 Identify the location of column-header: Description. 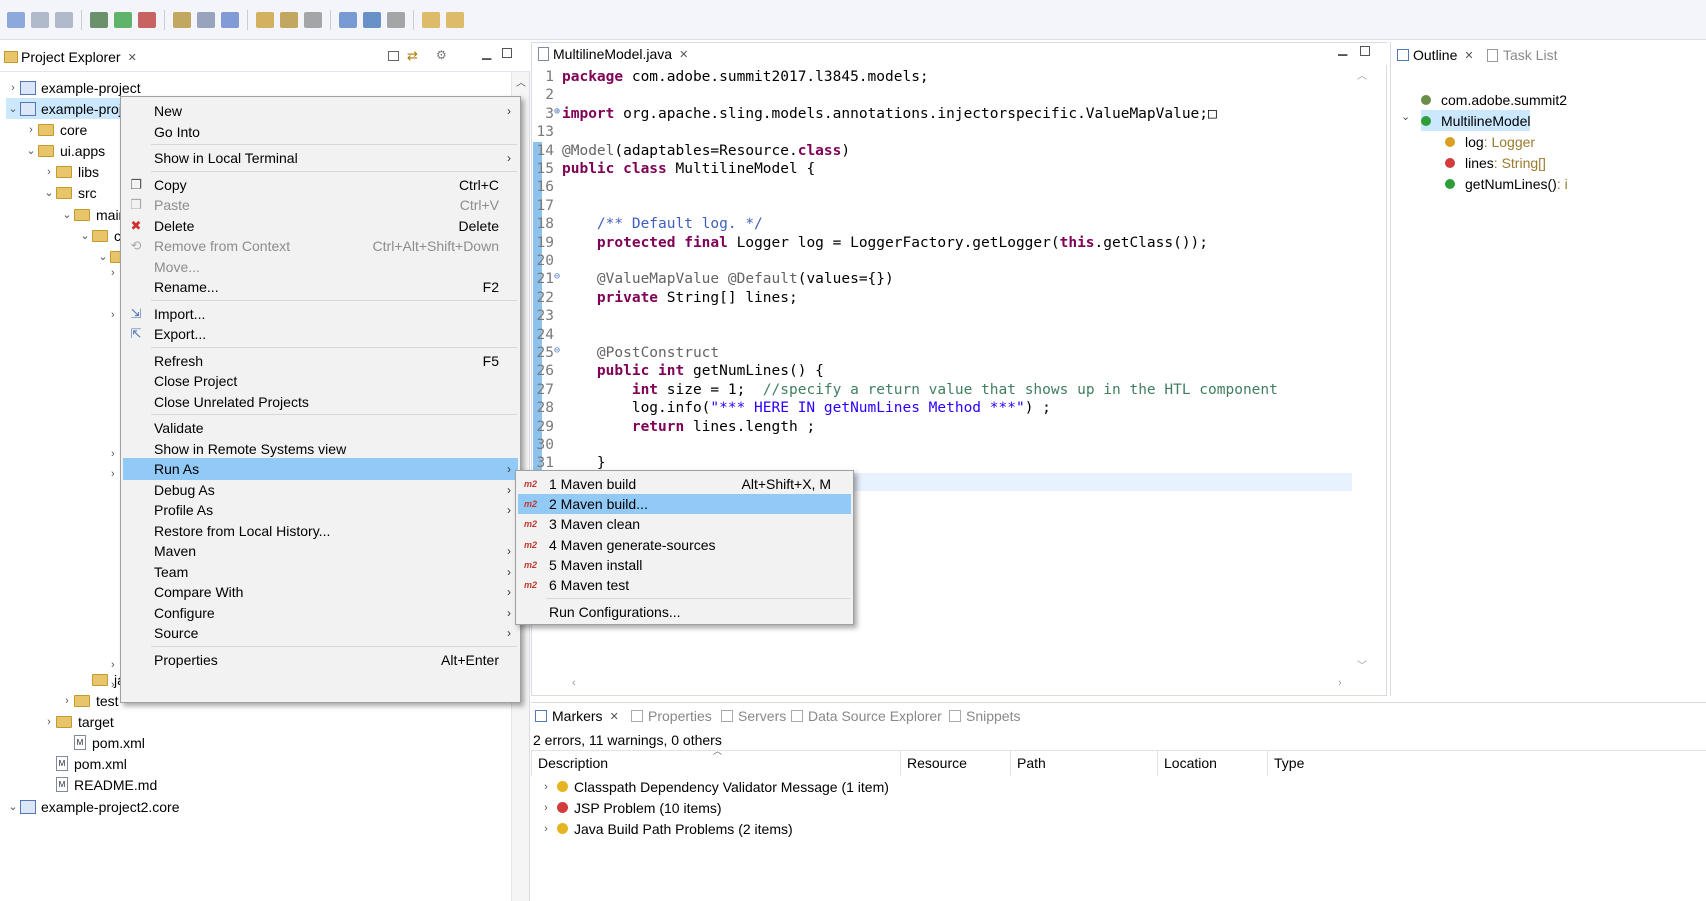
(715, 763).